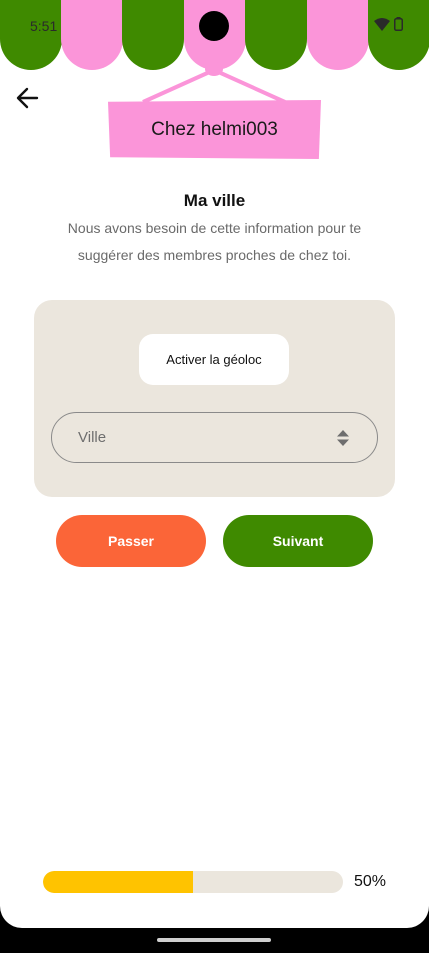 The width and height of the screenshot is (429, 953). What do you see at coordinates (214, 200) in the screenshot?
I see `page-title: Ma ville` at bounding box center [214, 200].